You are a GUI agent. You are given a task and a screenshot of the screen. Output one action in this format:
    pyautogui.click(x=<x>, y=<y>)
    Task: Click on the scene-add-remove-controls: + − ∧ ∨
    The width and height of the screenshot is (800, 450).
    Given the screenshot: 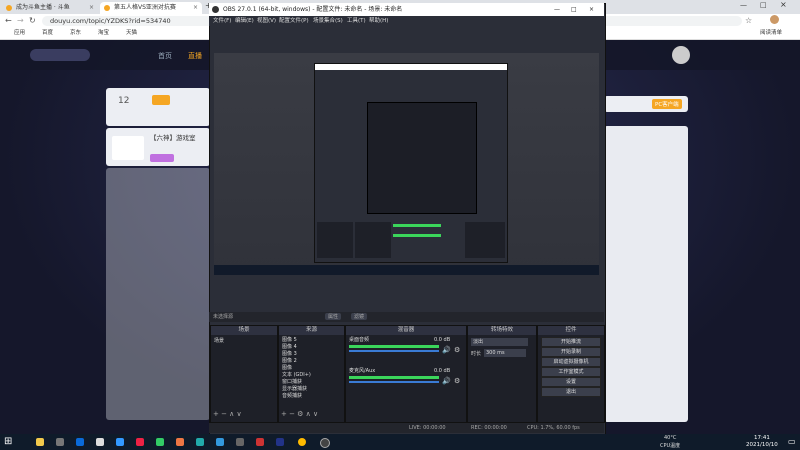 What is the action you would take?
    pyautogui.click(x=227, y=414)
    